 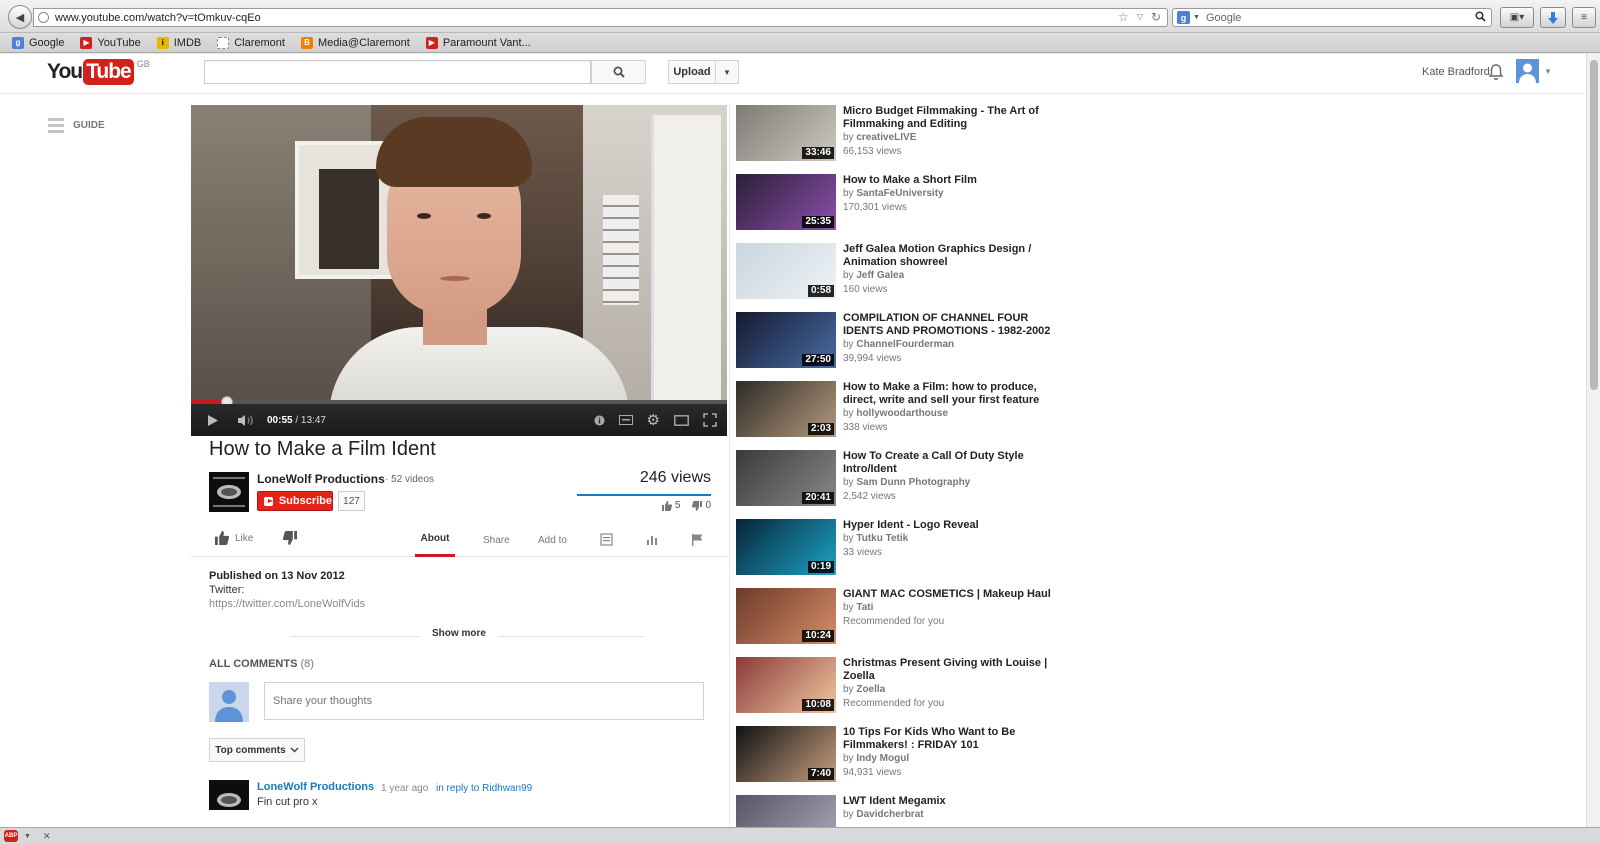 I want to click on screenshot-button: ▣▾, so click(x=1517, y=17).